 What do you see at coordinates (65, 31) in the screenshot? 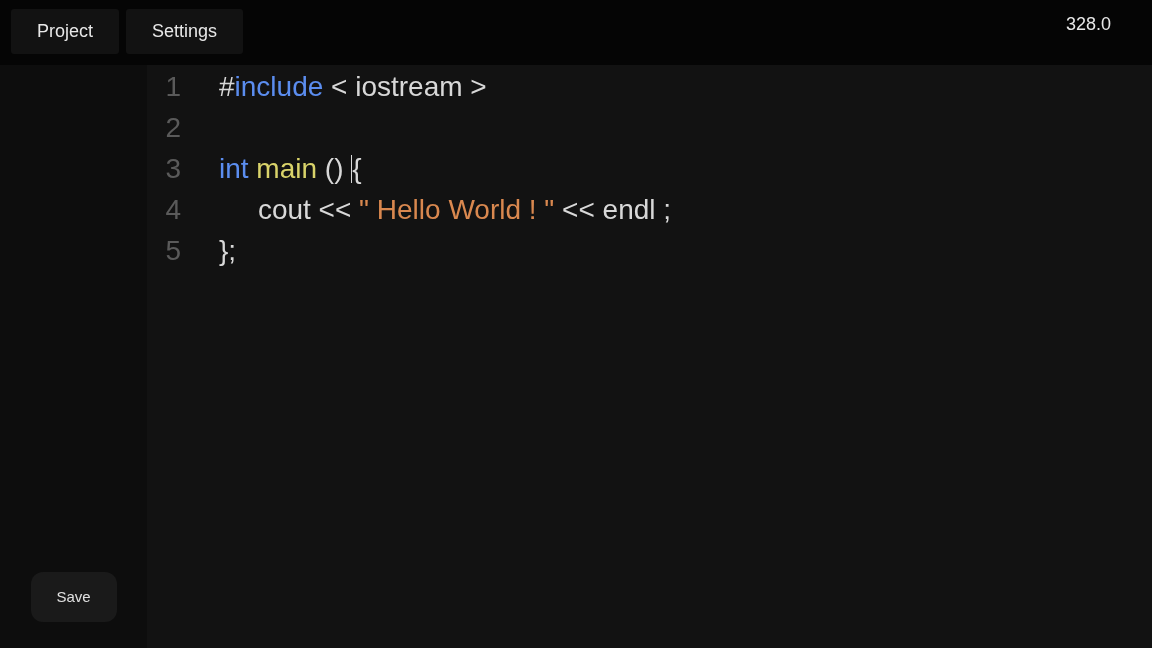
I see `menu-button: Project` at bounding box center [65, 31].